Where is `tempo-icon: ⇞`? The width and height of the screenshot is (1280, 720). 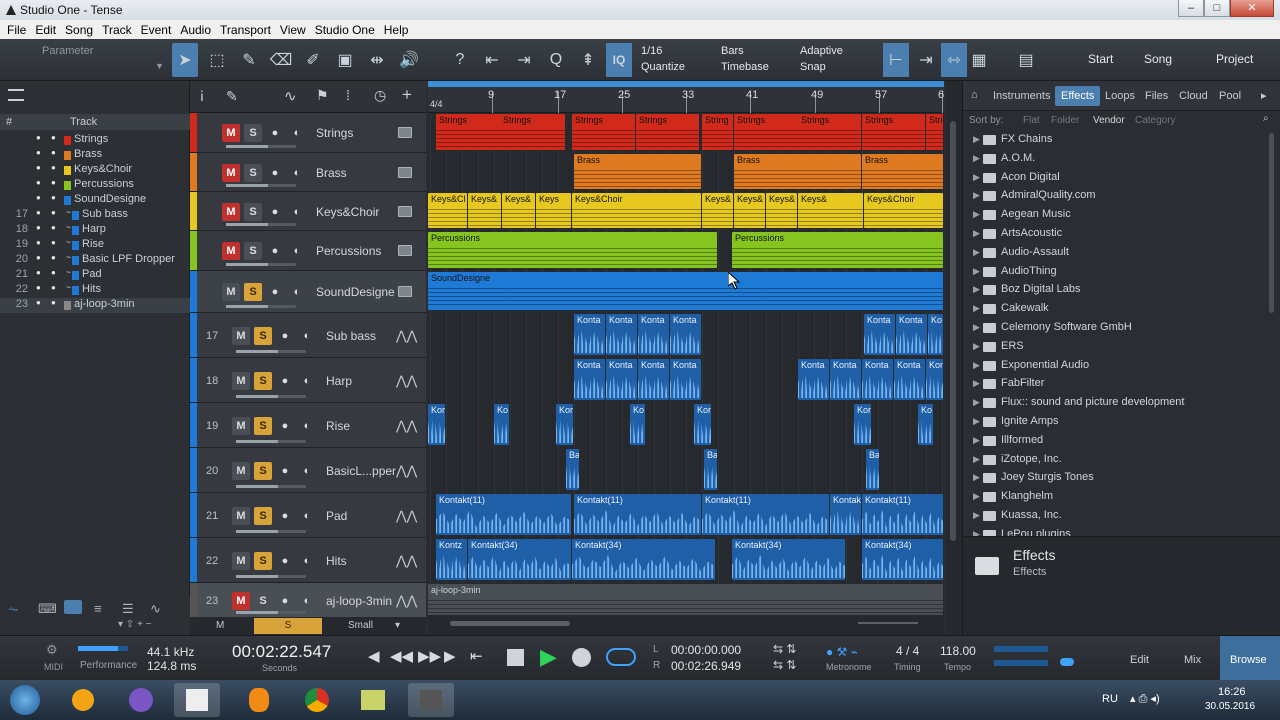 tempo-icon: ⇞ is located at coordinates (588, 60).